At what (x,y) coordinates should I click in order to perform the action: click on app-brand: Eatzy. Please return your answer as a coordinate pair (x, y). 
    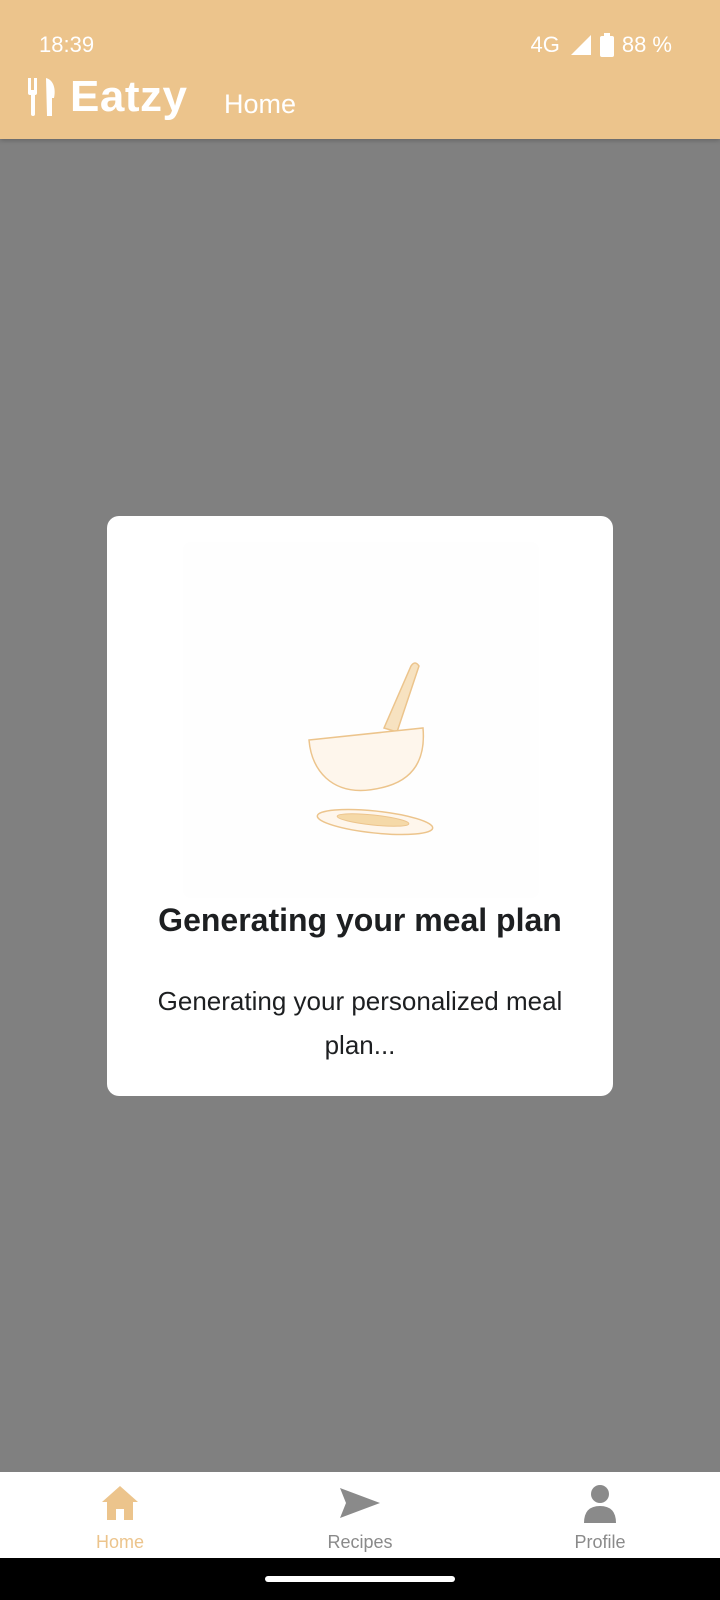
    Looking at the image, I should click on (106, 97).